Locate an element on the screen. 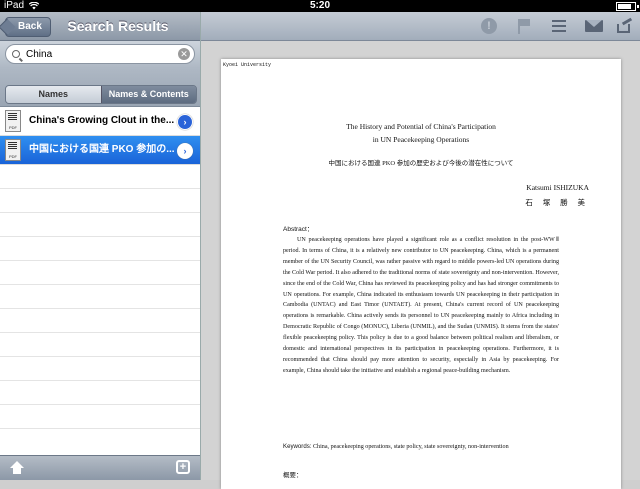  sidebar-title: Search Results is located at coordinates (118, 26).